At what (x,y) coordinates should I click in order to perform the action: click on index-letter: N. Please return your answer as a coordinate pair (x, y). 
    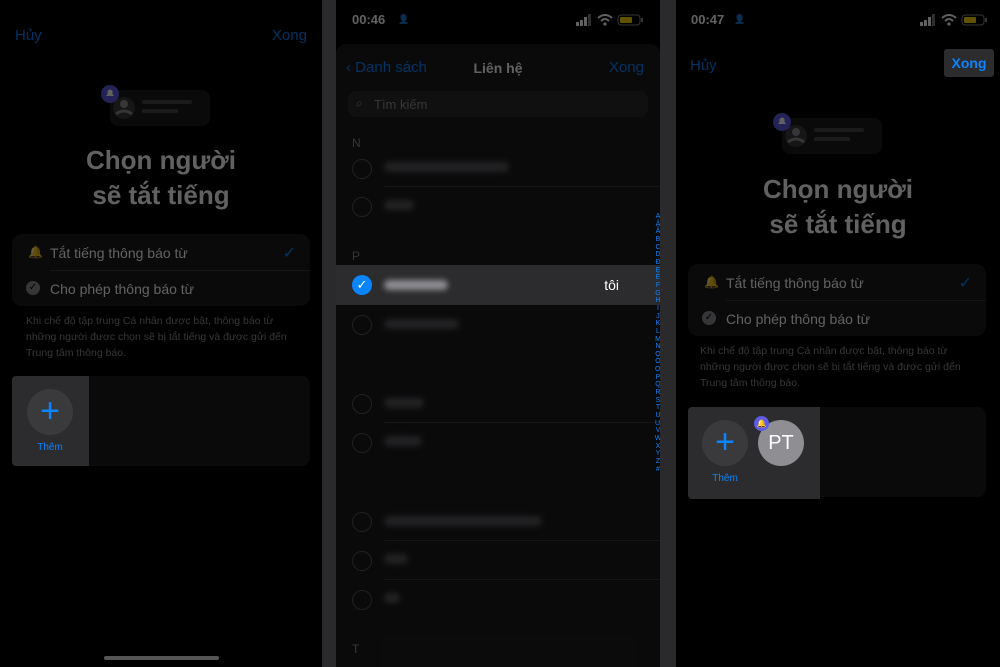
    Looking at the image, I should click on (657, 347).